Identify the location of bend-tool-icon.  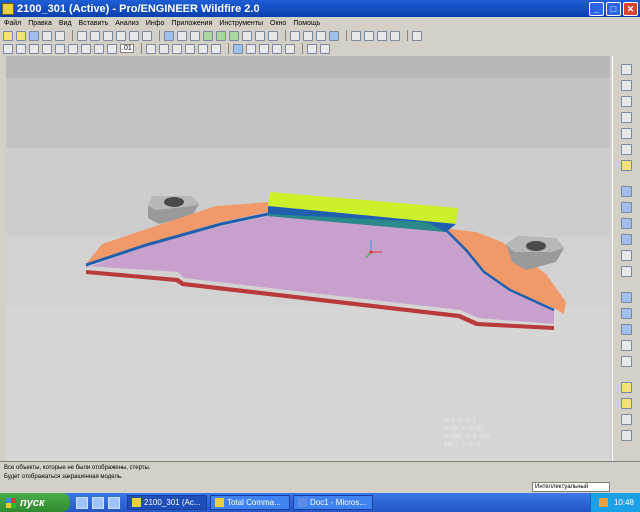
(626, 297).